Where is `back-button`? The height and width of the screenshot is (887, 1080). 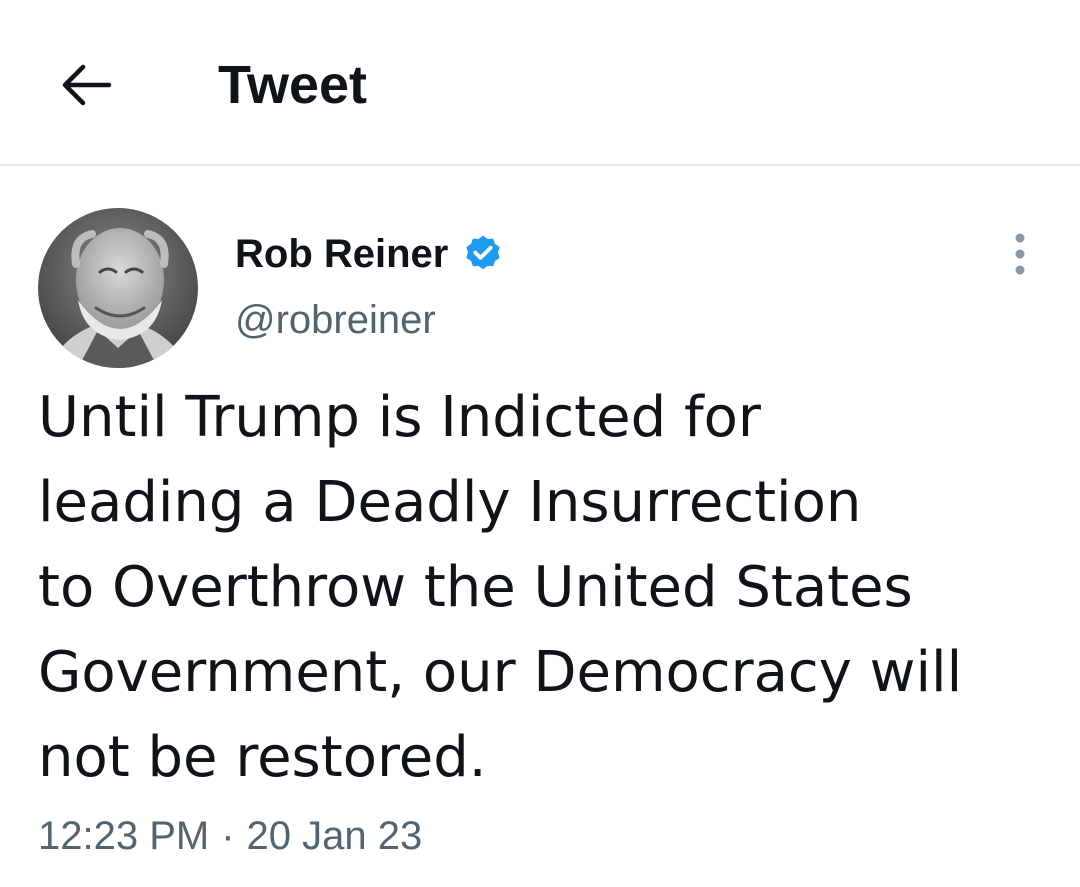 back-button is located at coordinates (86, 85).